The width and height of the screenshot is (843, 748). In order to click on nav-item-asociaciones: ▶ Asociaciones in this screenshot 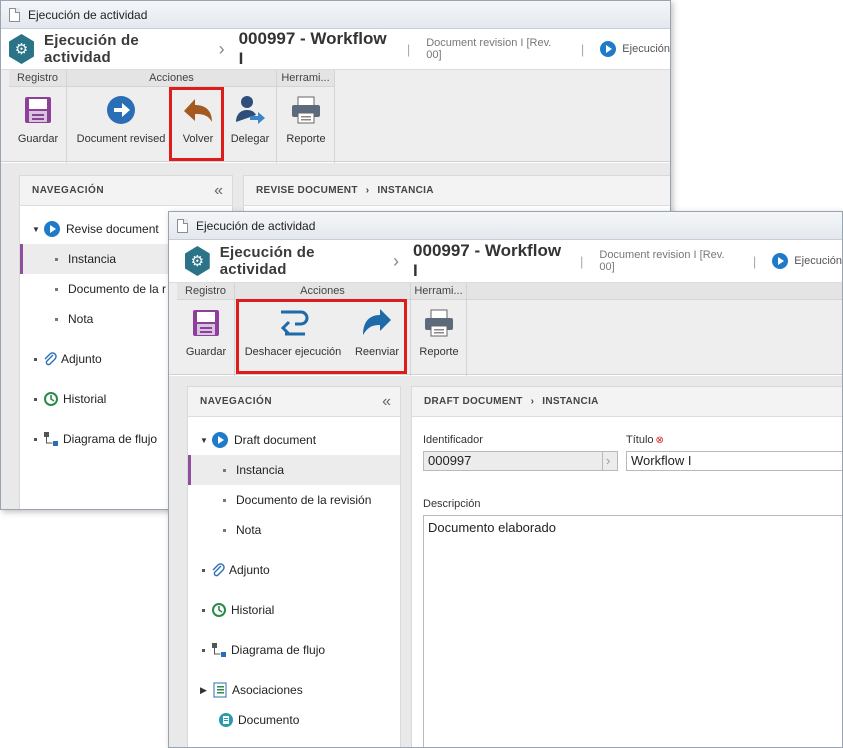, I will do `click(294, 690)`.